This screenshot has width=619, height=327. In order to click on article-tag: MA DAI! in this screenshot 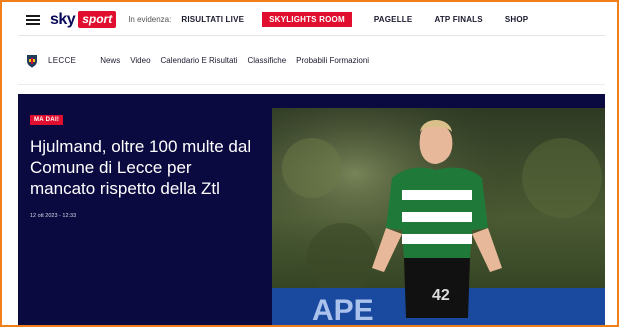, I will do `click(47, 120)`.